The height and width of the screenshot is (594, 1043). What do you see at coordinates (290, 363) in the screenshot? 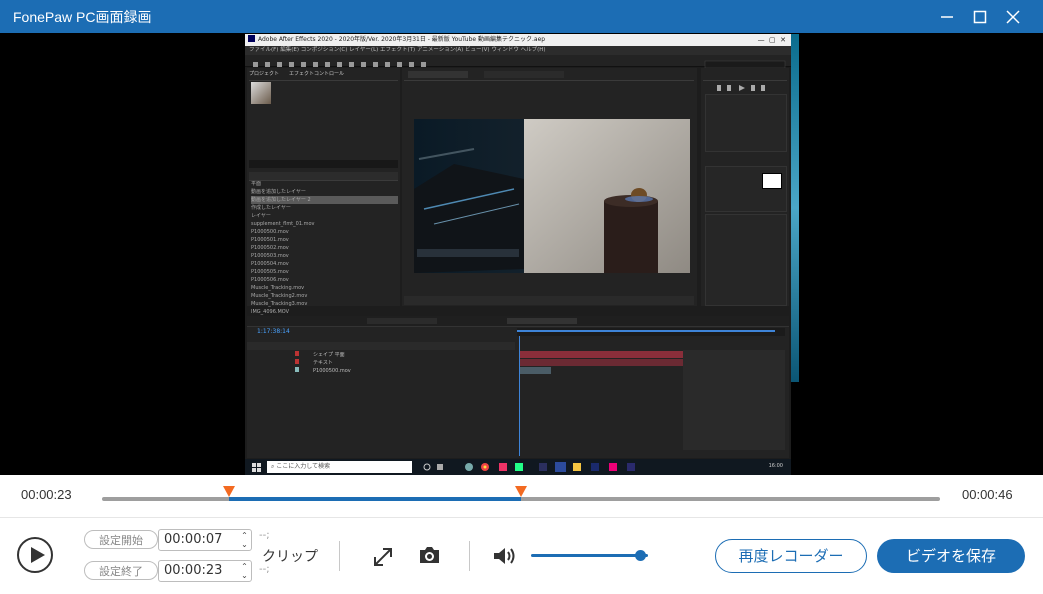
I see `layer-row: テキスト` at bounding box center [290, 363].